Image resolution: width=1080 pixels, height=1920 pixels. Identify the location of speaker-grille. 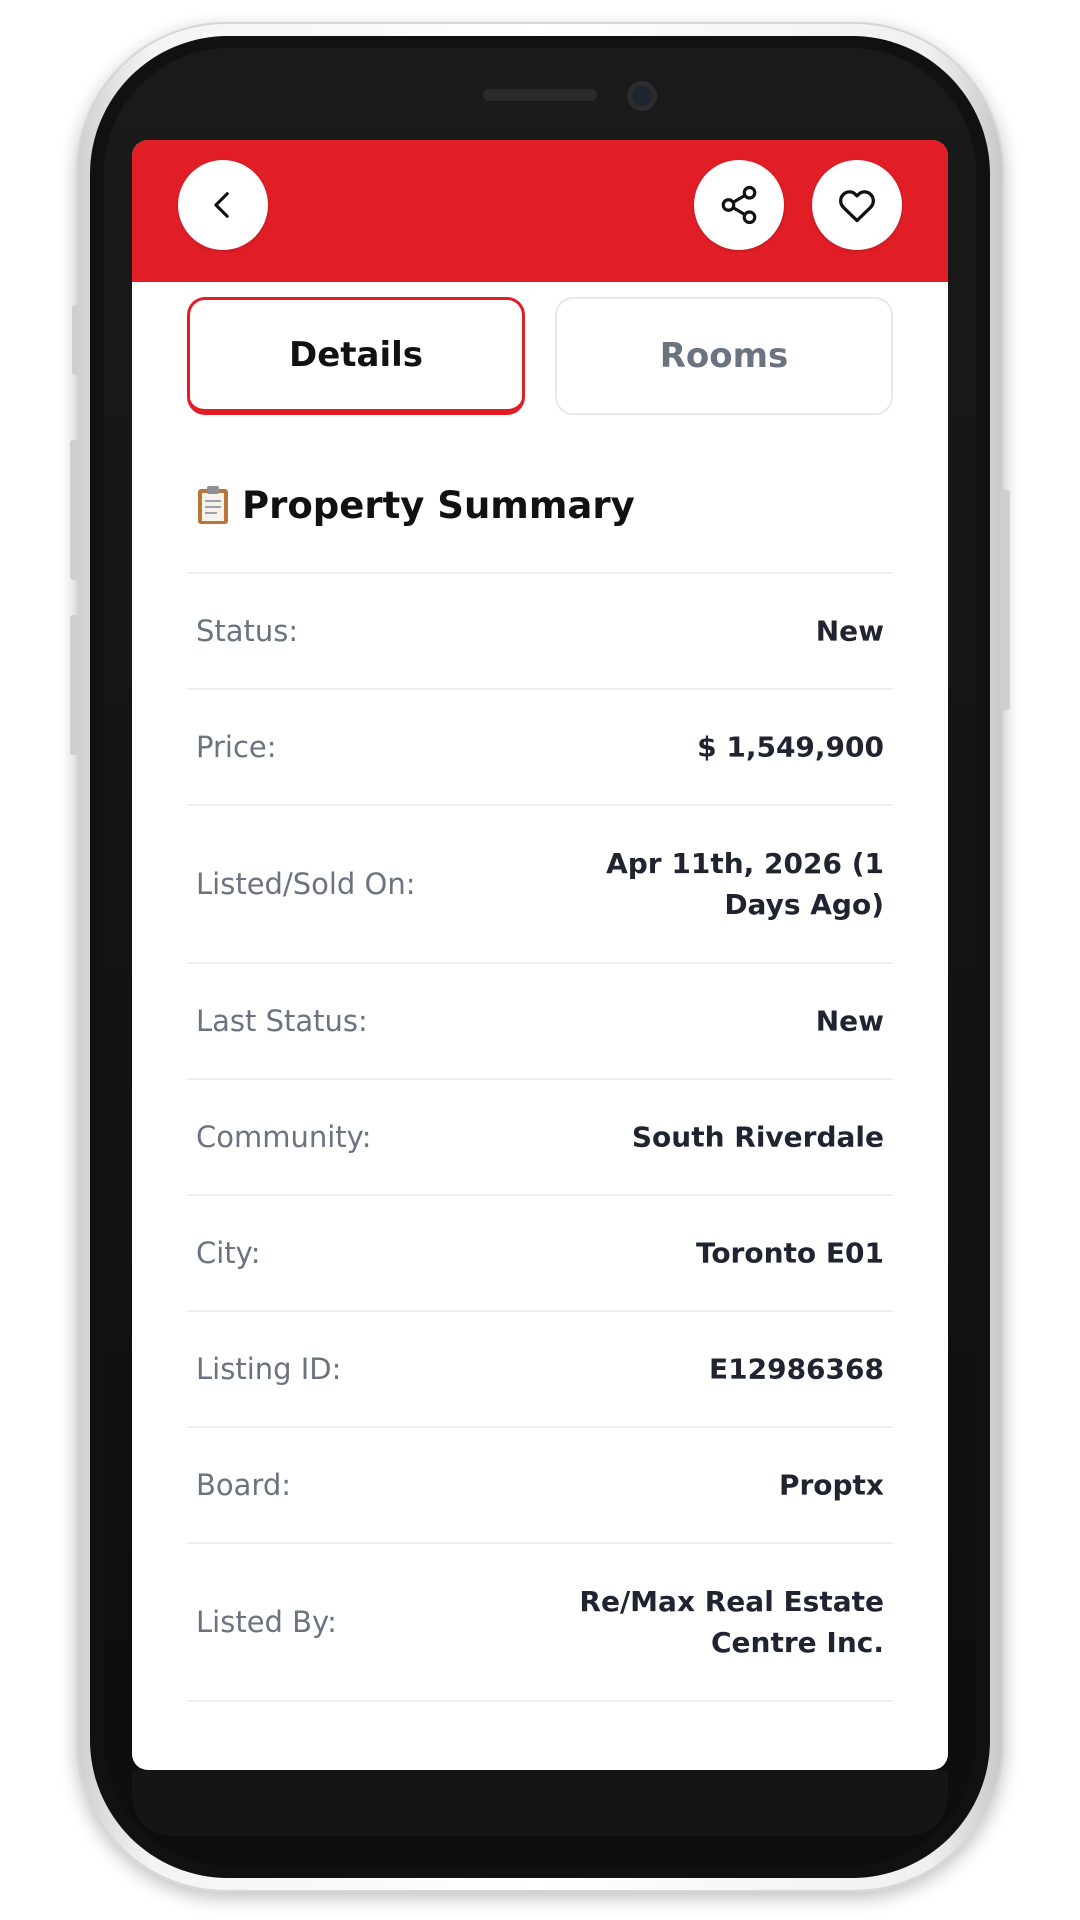
(540, 95).